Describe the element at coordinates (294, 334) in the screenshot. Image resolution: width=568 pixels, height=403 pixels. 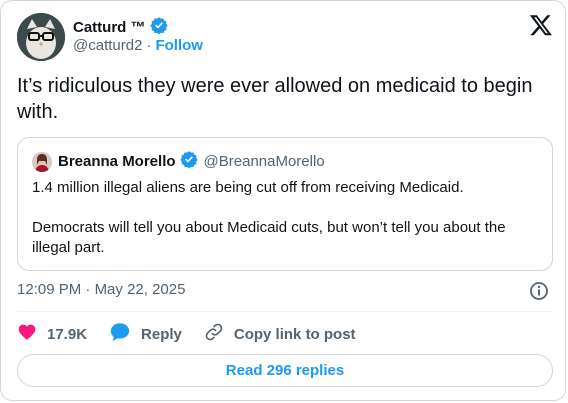
I see `copy-link-label: Copy link to post` at that location.